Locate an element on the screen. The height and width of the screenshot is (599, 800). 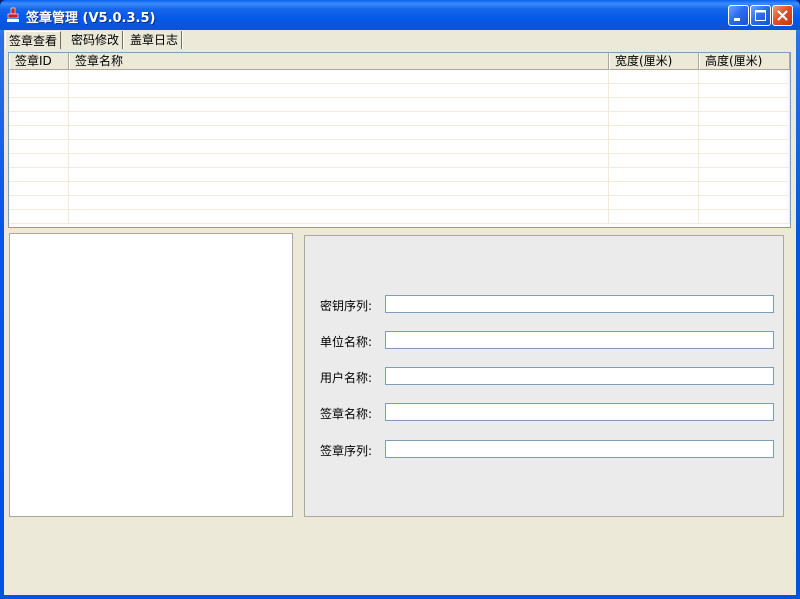
tab-seal-view: 签章查看 is located at coordinates (33, 40).